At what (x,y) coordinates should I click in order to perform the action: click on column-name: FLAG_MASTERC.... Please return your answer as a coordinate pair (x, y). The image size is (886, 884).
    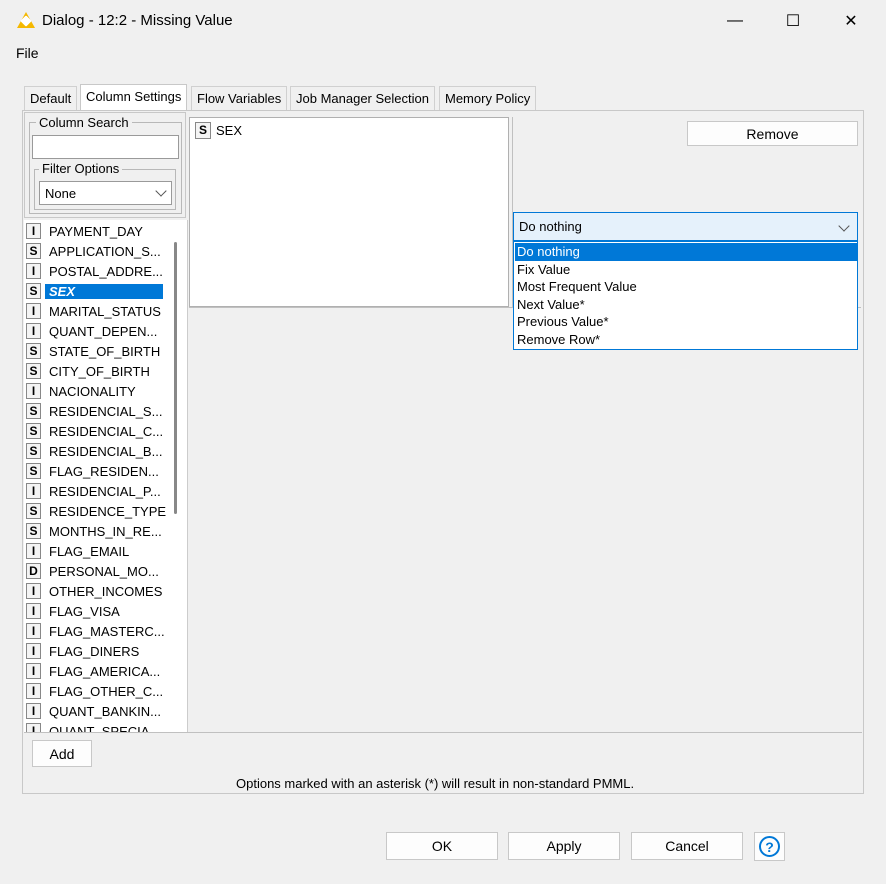
    Looking at the image, I should click on (107, 631).